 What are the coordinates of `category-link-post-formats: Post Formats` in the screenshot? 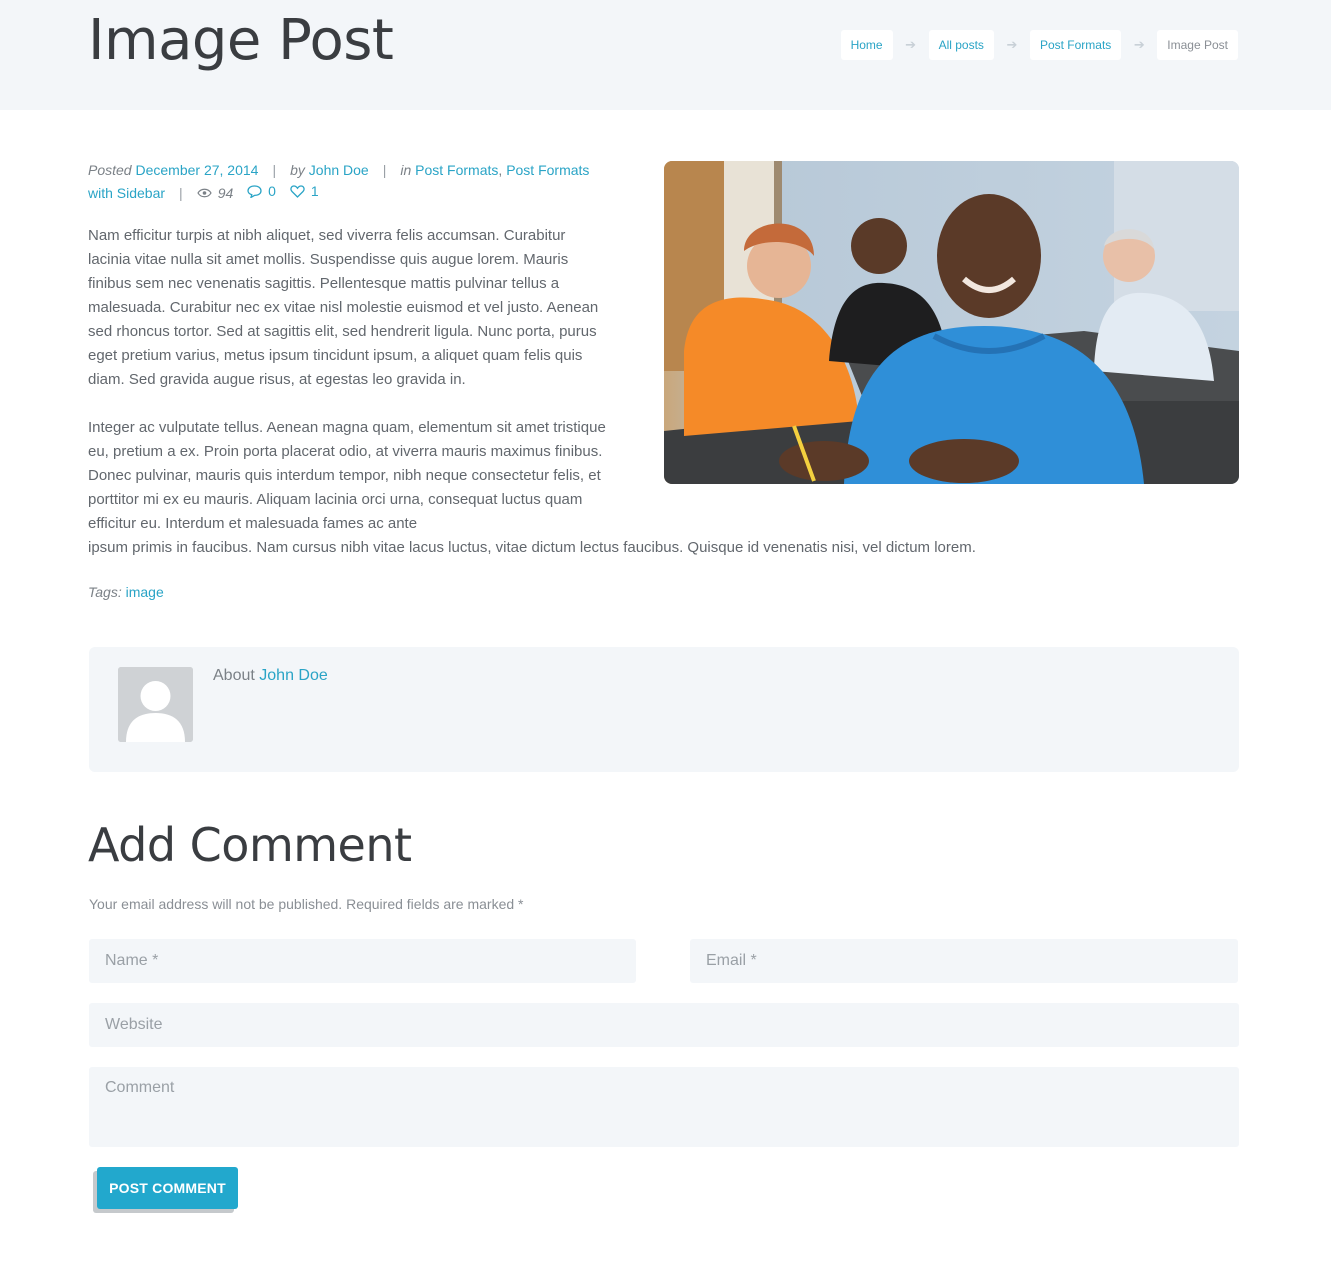 It's located at (456, 170).